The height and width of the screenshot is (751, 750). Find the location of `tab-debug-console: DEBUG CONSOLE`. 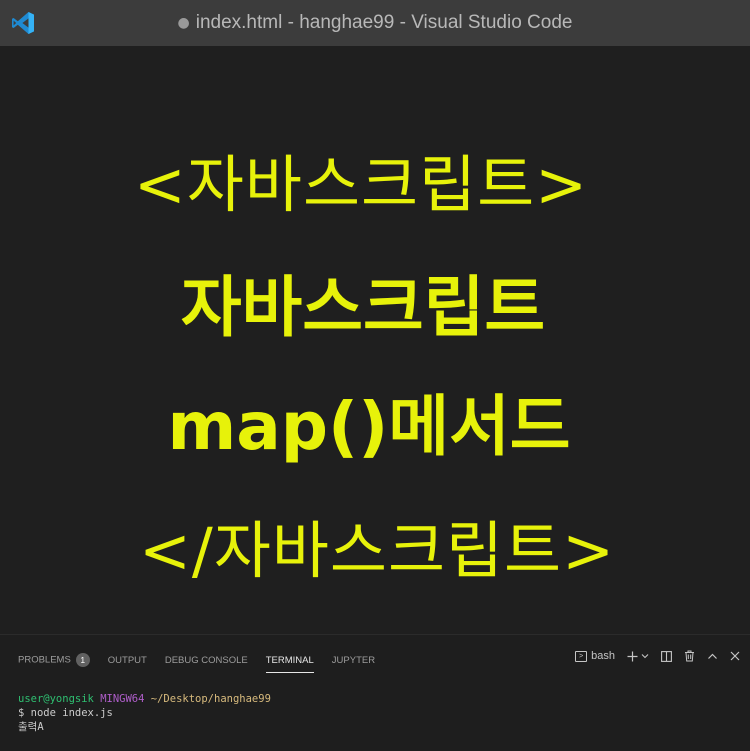

tab-debug-console: DEBUG CONSOLE is located at coordinates (206, 660).